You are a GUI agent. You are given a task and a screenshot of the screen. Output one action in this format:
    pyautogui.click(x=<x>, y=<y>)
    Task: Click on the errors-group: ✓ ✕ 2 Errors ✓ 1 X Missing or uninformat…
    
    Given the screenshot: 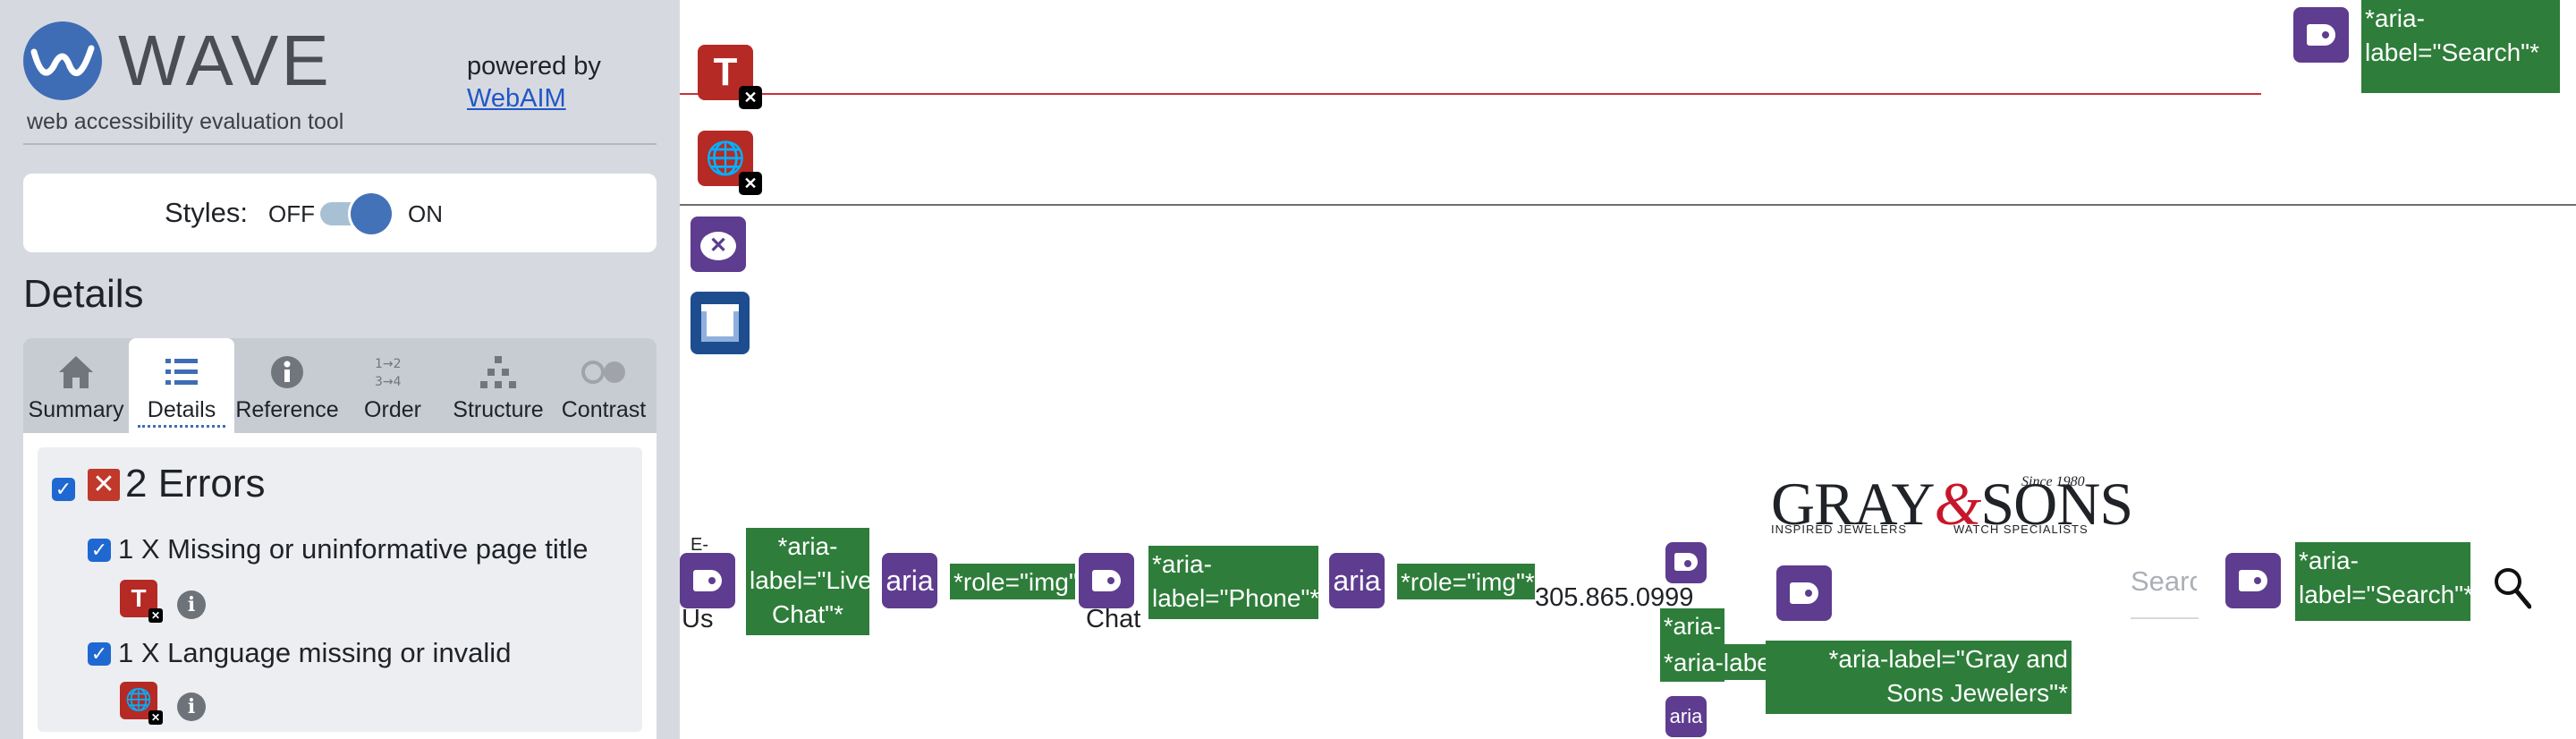 What is the action you would take?
    pyautogui.click(x=340, y=589)
    